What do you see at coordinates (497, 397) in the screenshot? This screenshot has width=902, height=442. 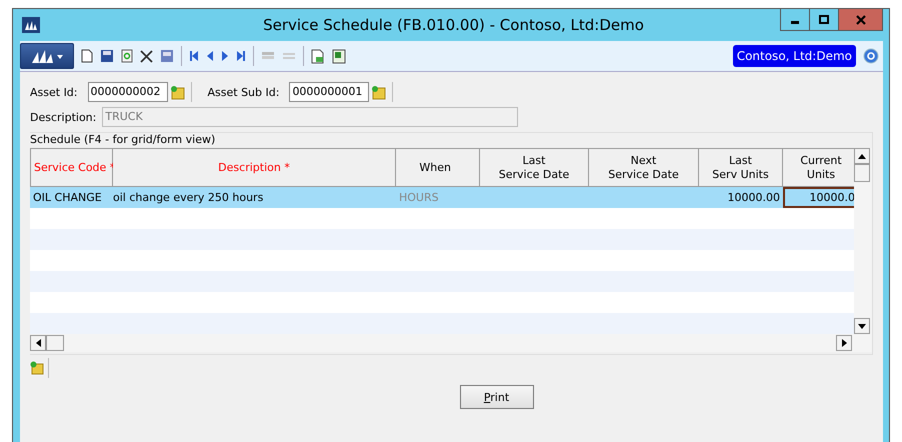 I see `print-button: Print` at bounding box center [497, 397].